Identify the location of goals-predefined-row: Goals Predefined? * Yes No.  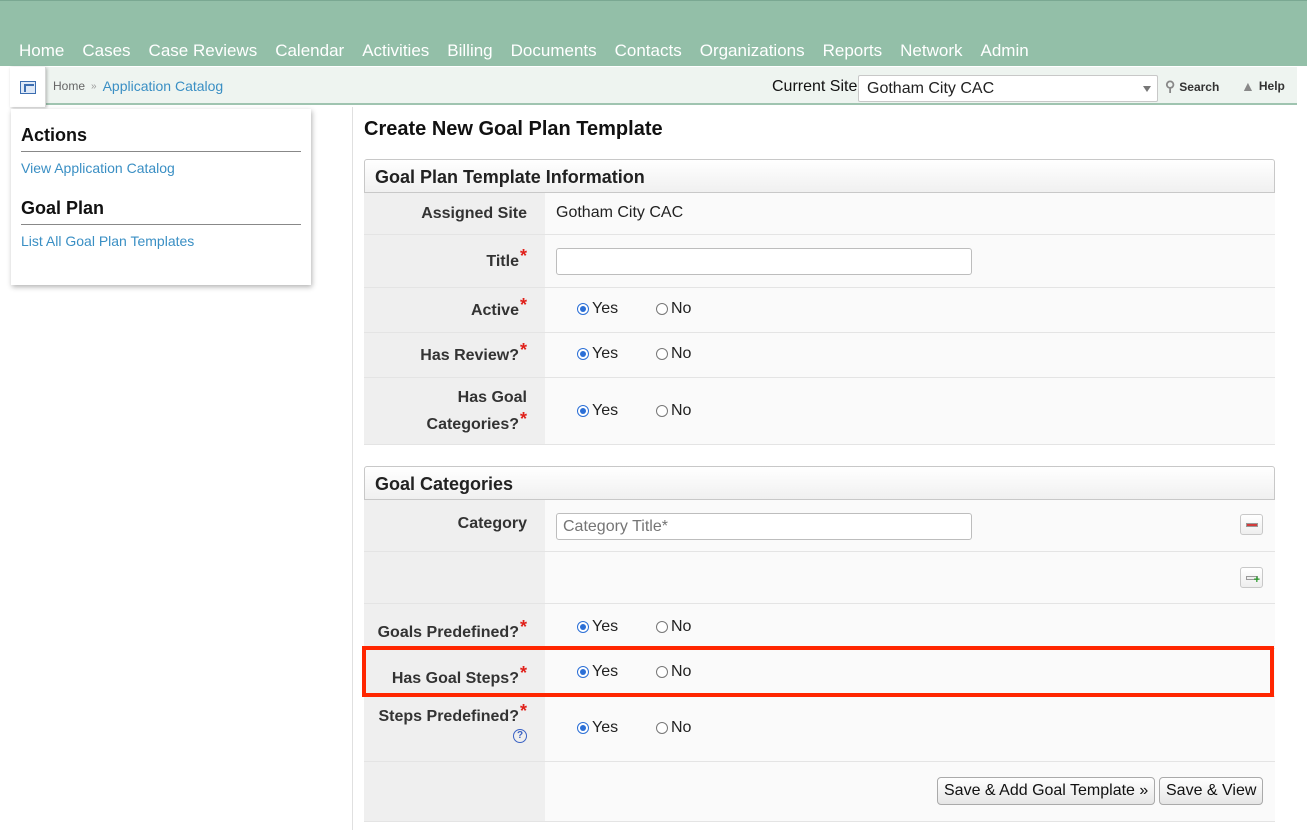
(819, 626).